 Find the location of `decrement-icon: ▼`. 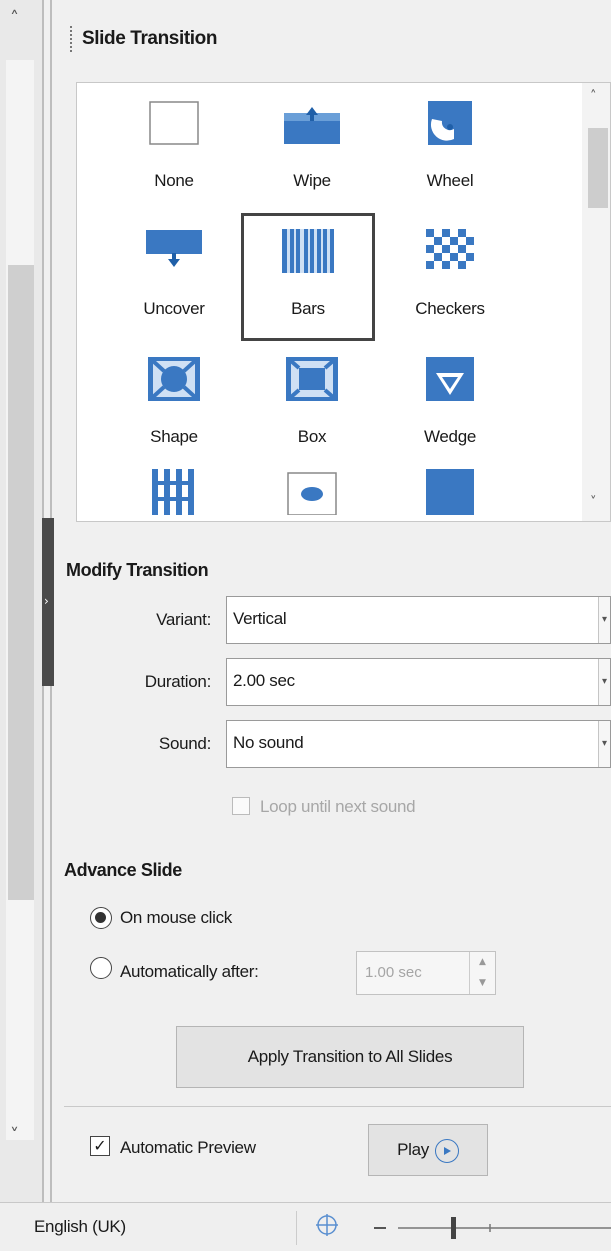

decrement-icon: ▼ is located at coordinates (482, 983).